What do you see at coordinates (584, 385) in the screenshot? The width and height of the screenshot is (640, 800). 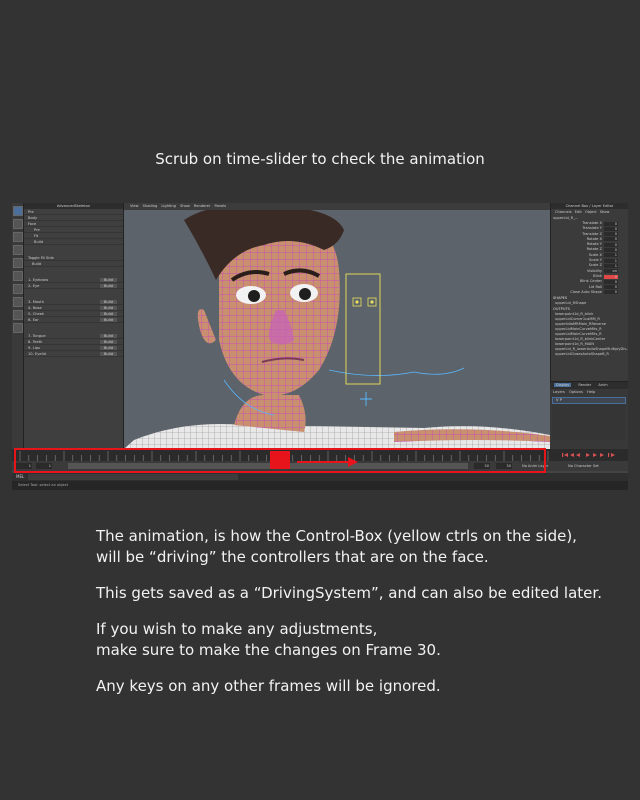 I see `tab-render: Render` at bounding box center [584, 385].